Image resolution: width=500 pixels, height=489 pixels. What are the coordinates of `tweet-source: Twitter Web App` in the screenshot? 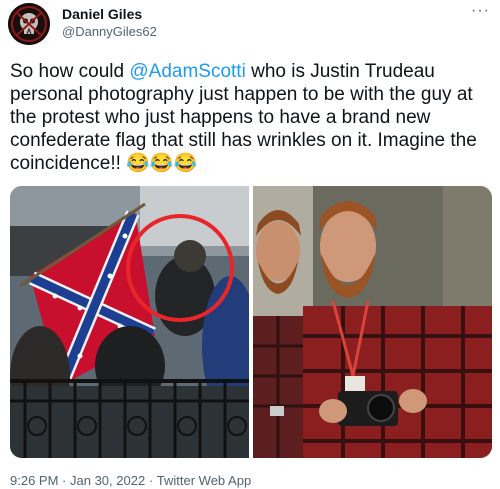 It's located at (204, 480).